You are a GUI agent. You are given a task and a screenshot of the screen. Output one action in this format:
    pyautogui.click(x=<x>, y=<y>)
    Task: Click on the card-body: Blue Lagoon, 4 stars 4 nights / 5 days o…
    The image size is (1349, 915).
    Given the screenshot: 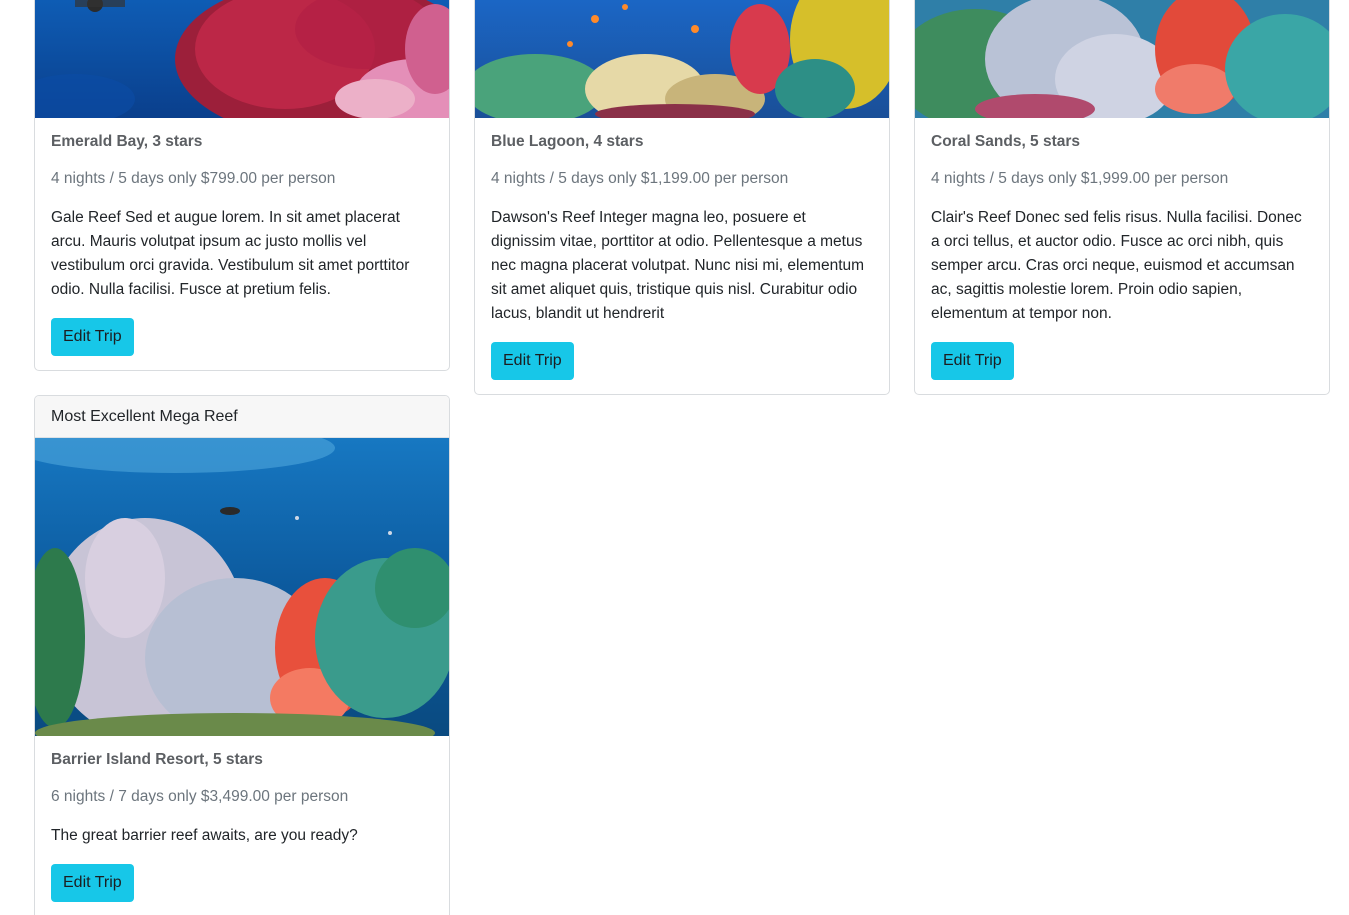 What is the action you would take?
    pyautogui.click(x=682, y=256)
    